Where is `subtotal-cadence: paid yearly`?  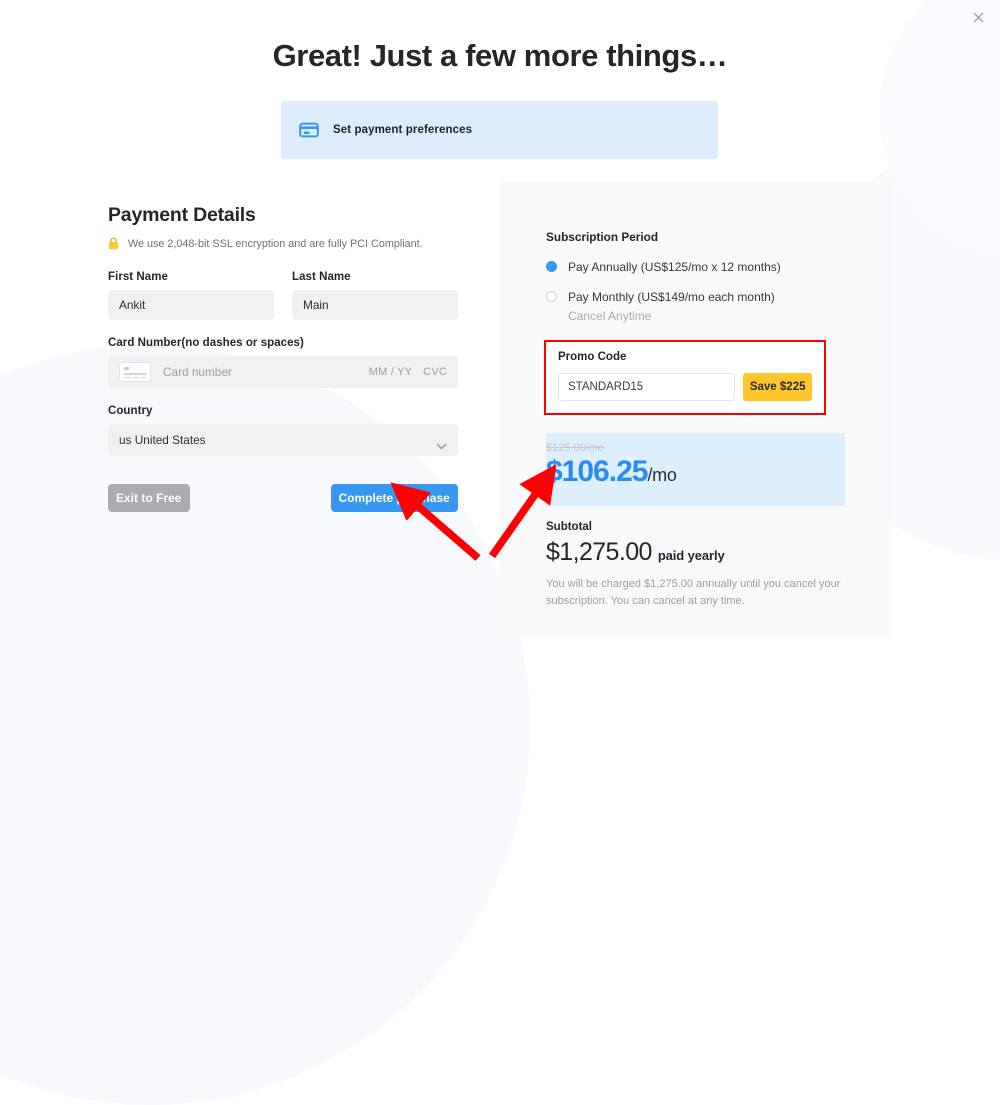 subtotal-cadence: paid yearly is located at coordinates (691, 555).